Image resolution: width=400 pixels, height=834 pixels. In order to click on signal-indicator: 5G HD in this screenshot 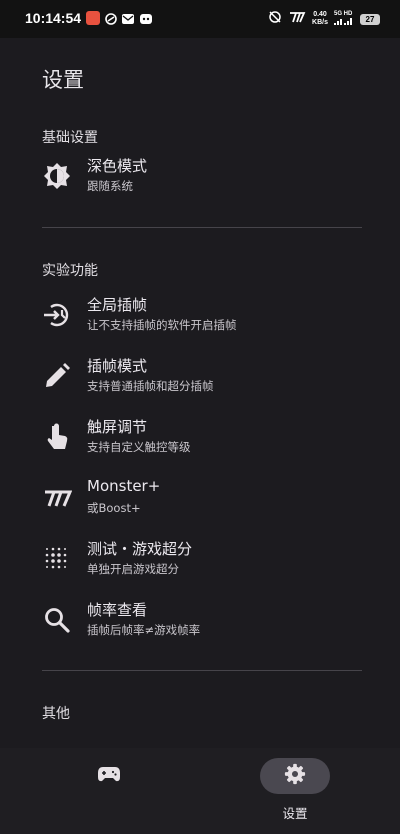, I will do `click(344, 19)`.